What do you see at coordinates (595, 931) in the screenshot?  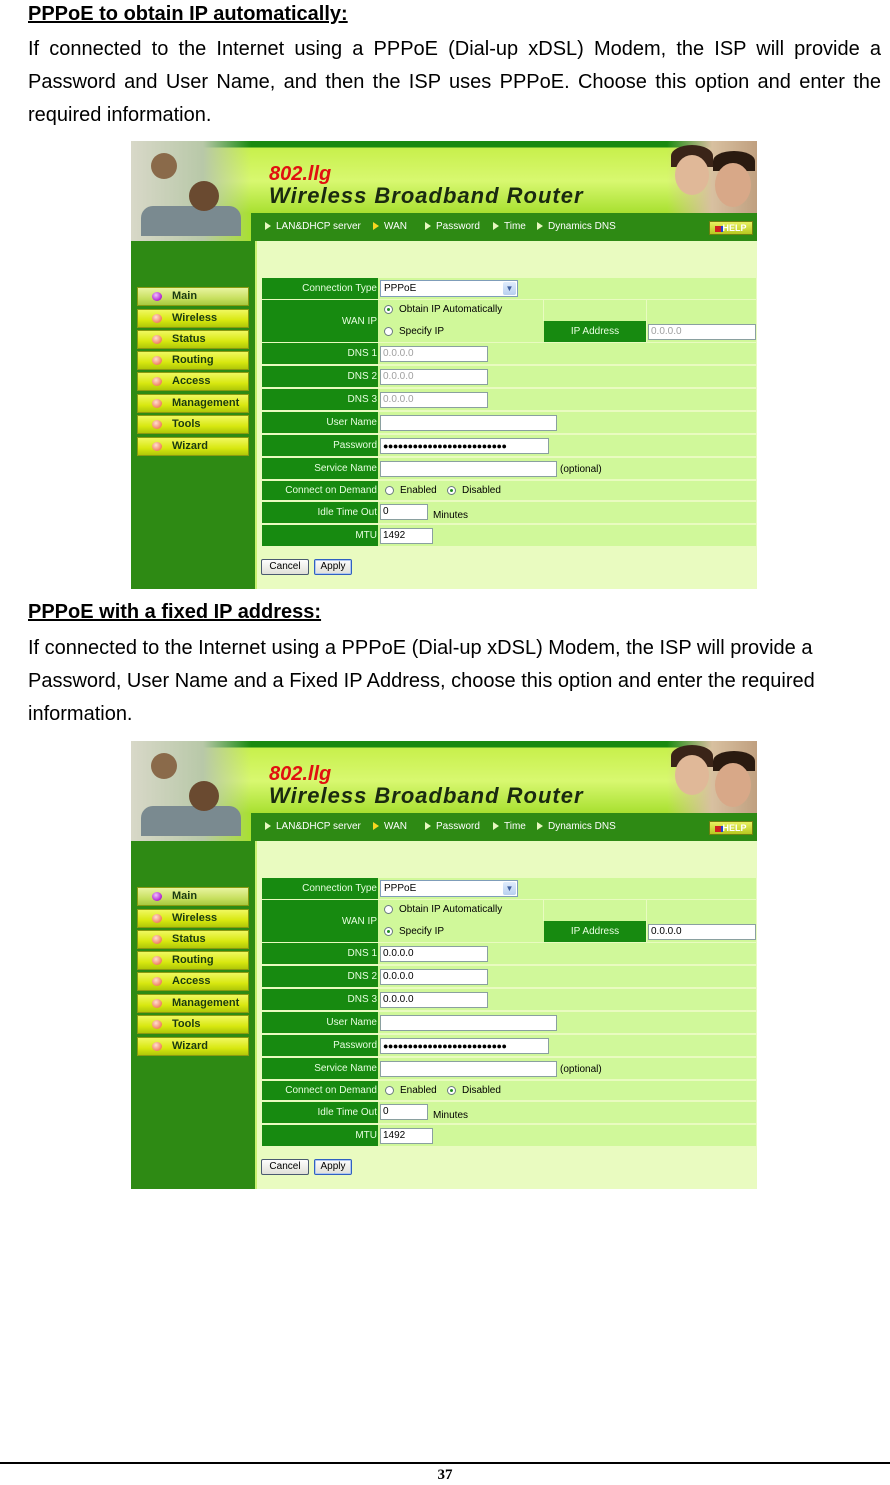 I see `ip-address-label: IP Address` at bounding box center [595, 931].